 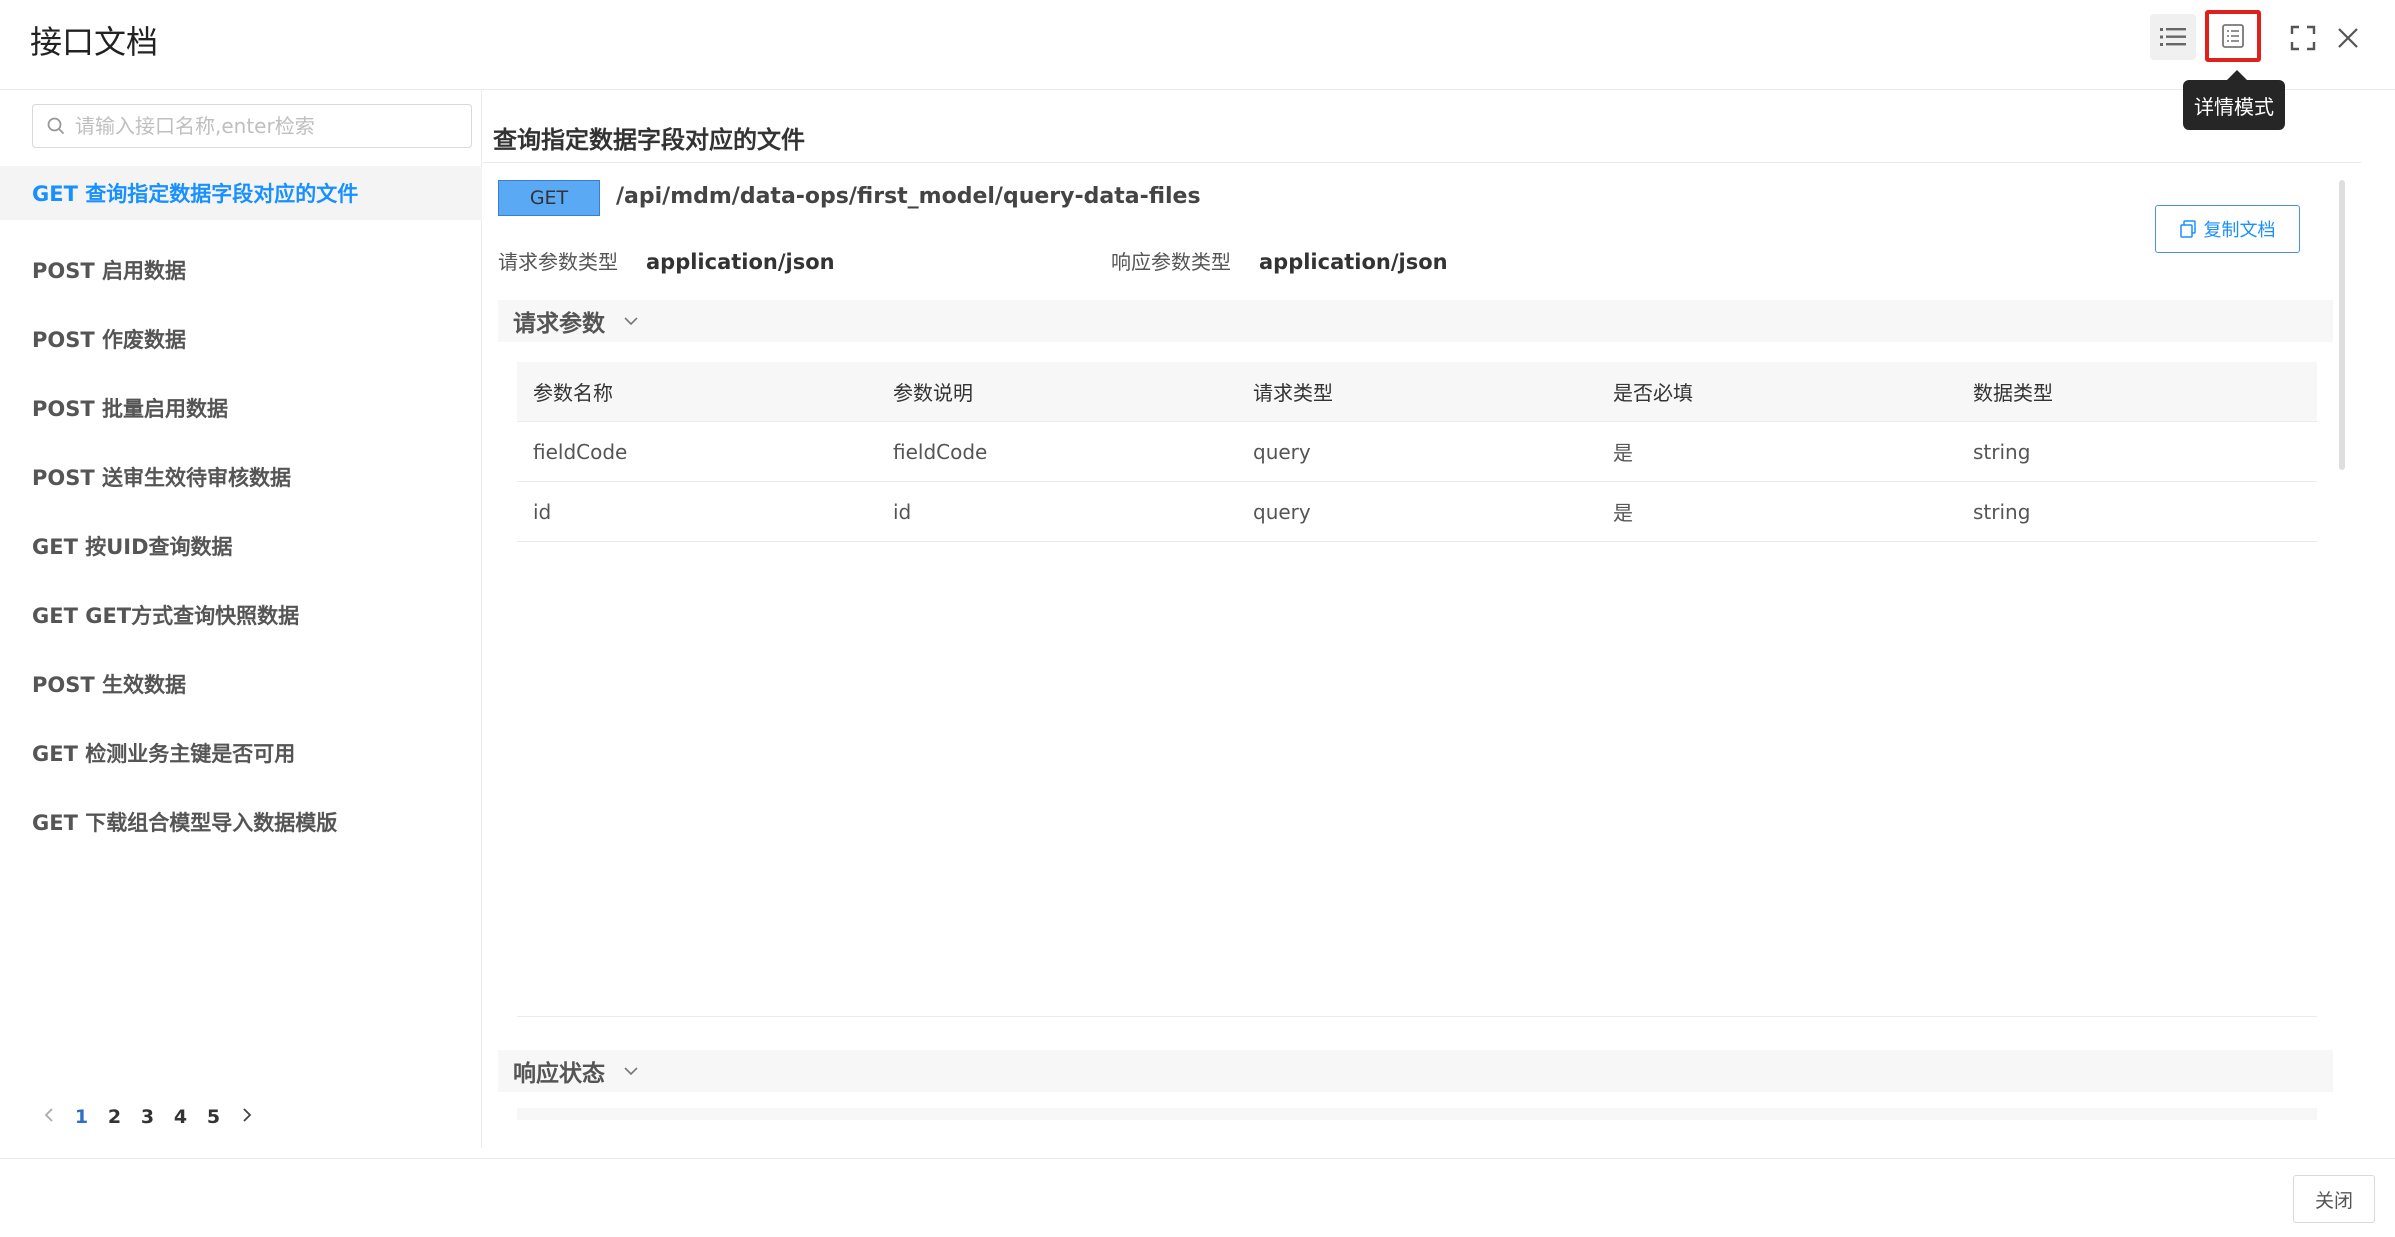 I want to click on modal-header: 接口文档 详情模式, so click(x=1197, y=65).